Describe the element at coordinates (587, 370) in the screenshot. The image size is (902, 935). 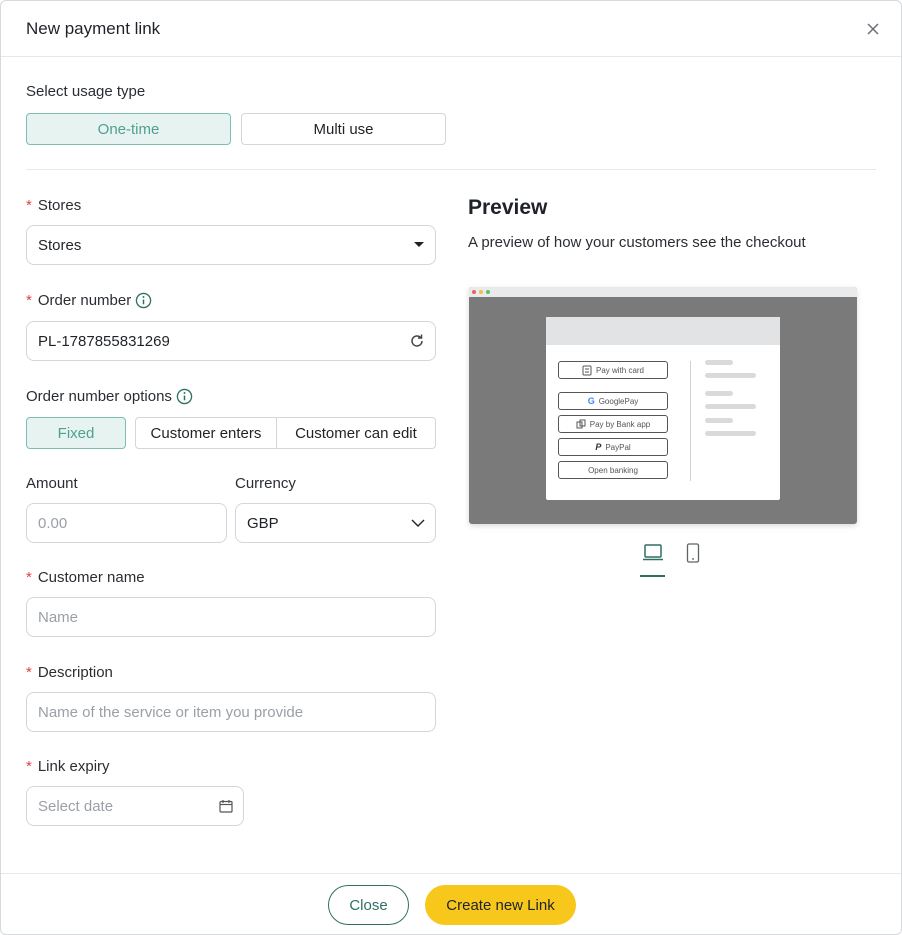
I see `card-icon` at that location.